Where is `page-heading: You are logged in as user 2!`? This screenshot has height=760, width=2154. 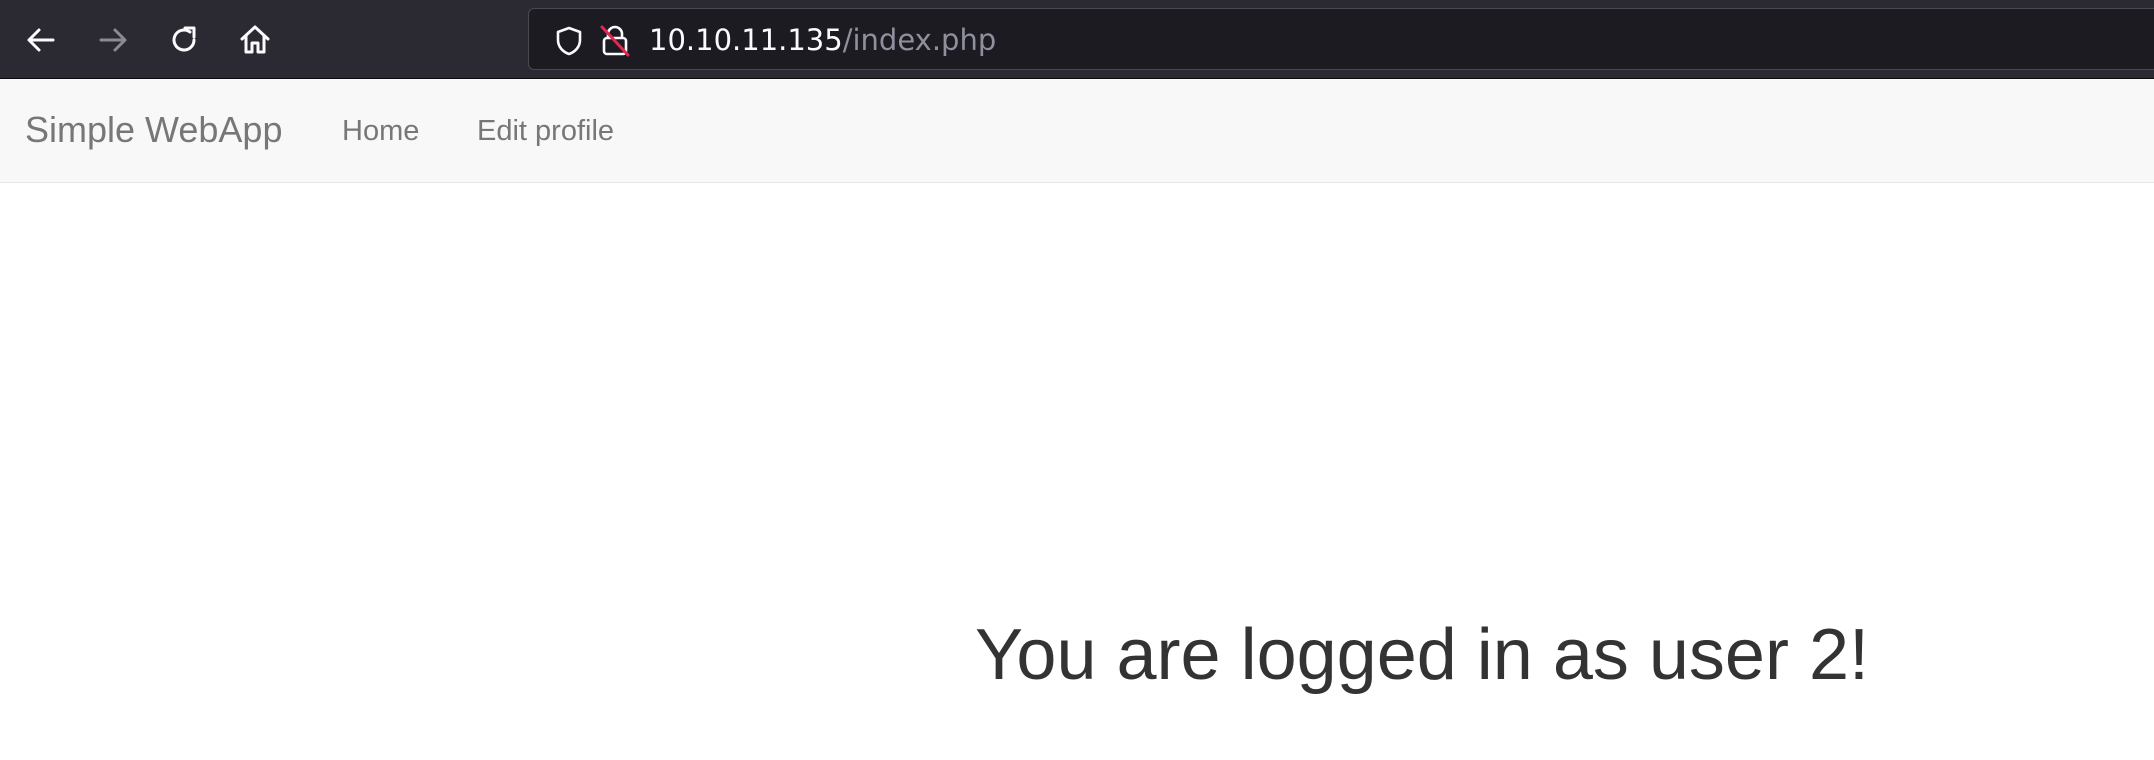 page-heading: You are logged in as user 2! is located at coordinates (1422, 655).